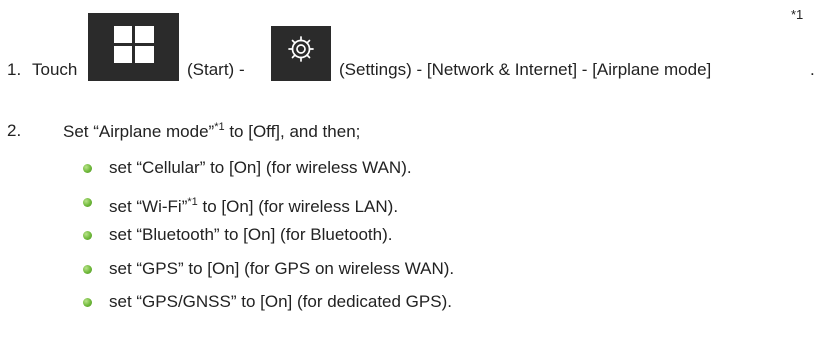  What do you see at coordinates (251, 234) in the screenshot?
I see `list-item-text: set “Bluetooth” to [On] (for Bluetooth).` at bounding box center [251, 234].